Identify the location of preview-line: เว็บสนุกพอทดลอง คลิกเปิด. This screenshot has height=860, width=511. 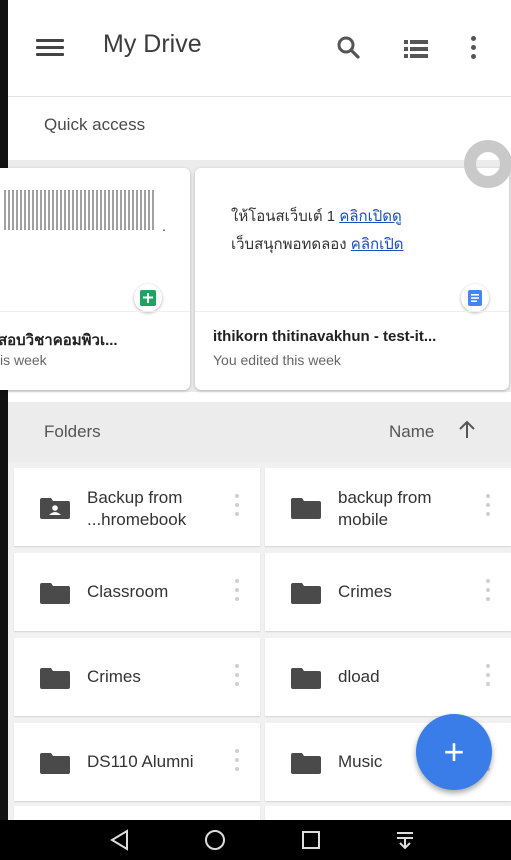
(317, 244).